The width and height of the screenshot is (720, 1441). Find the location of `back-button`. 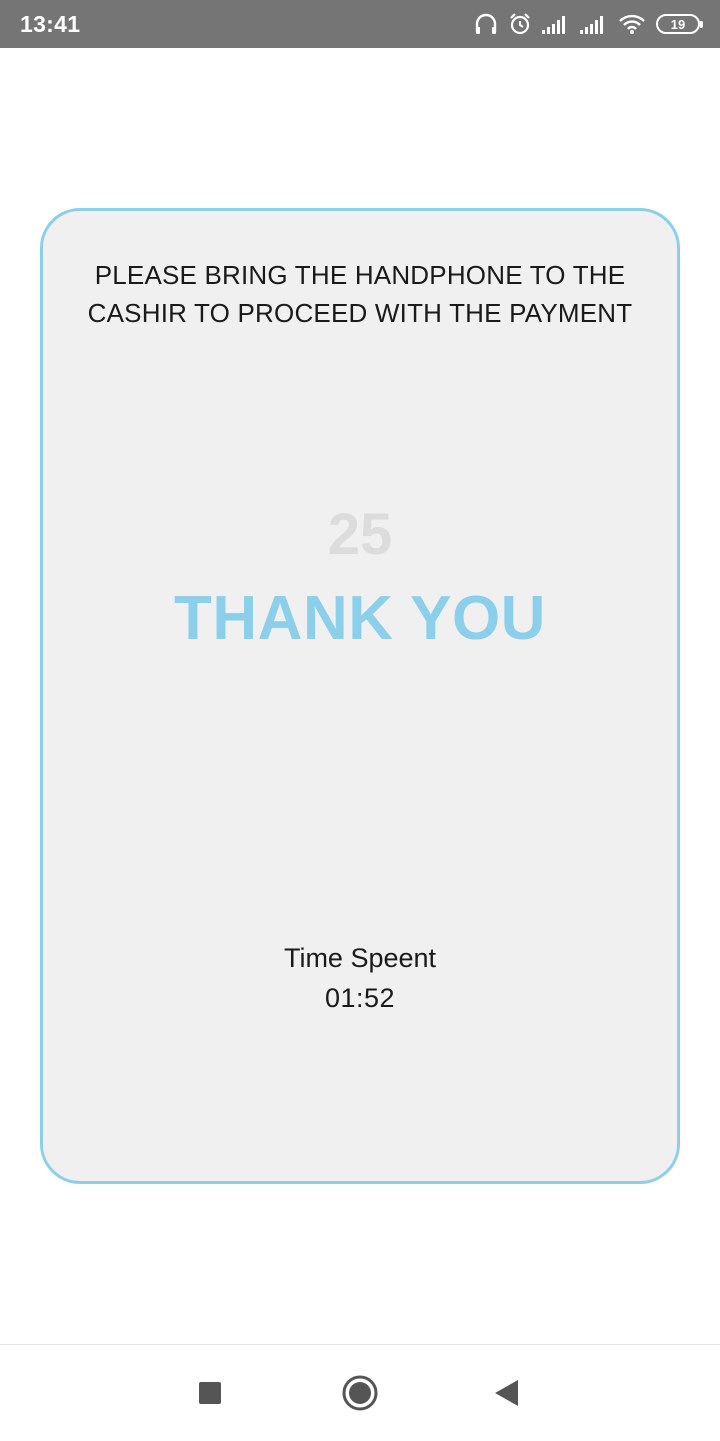

back-button is located at coordinates (506, 1393).